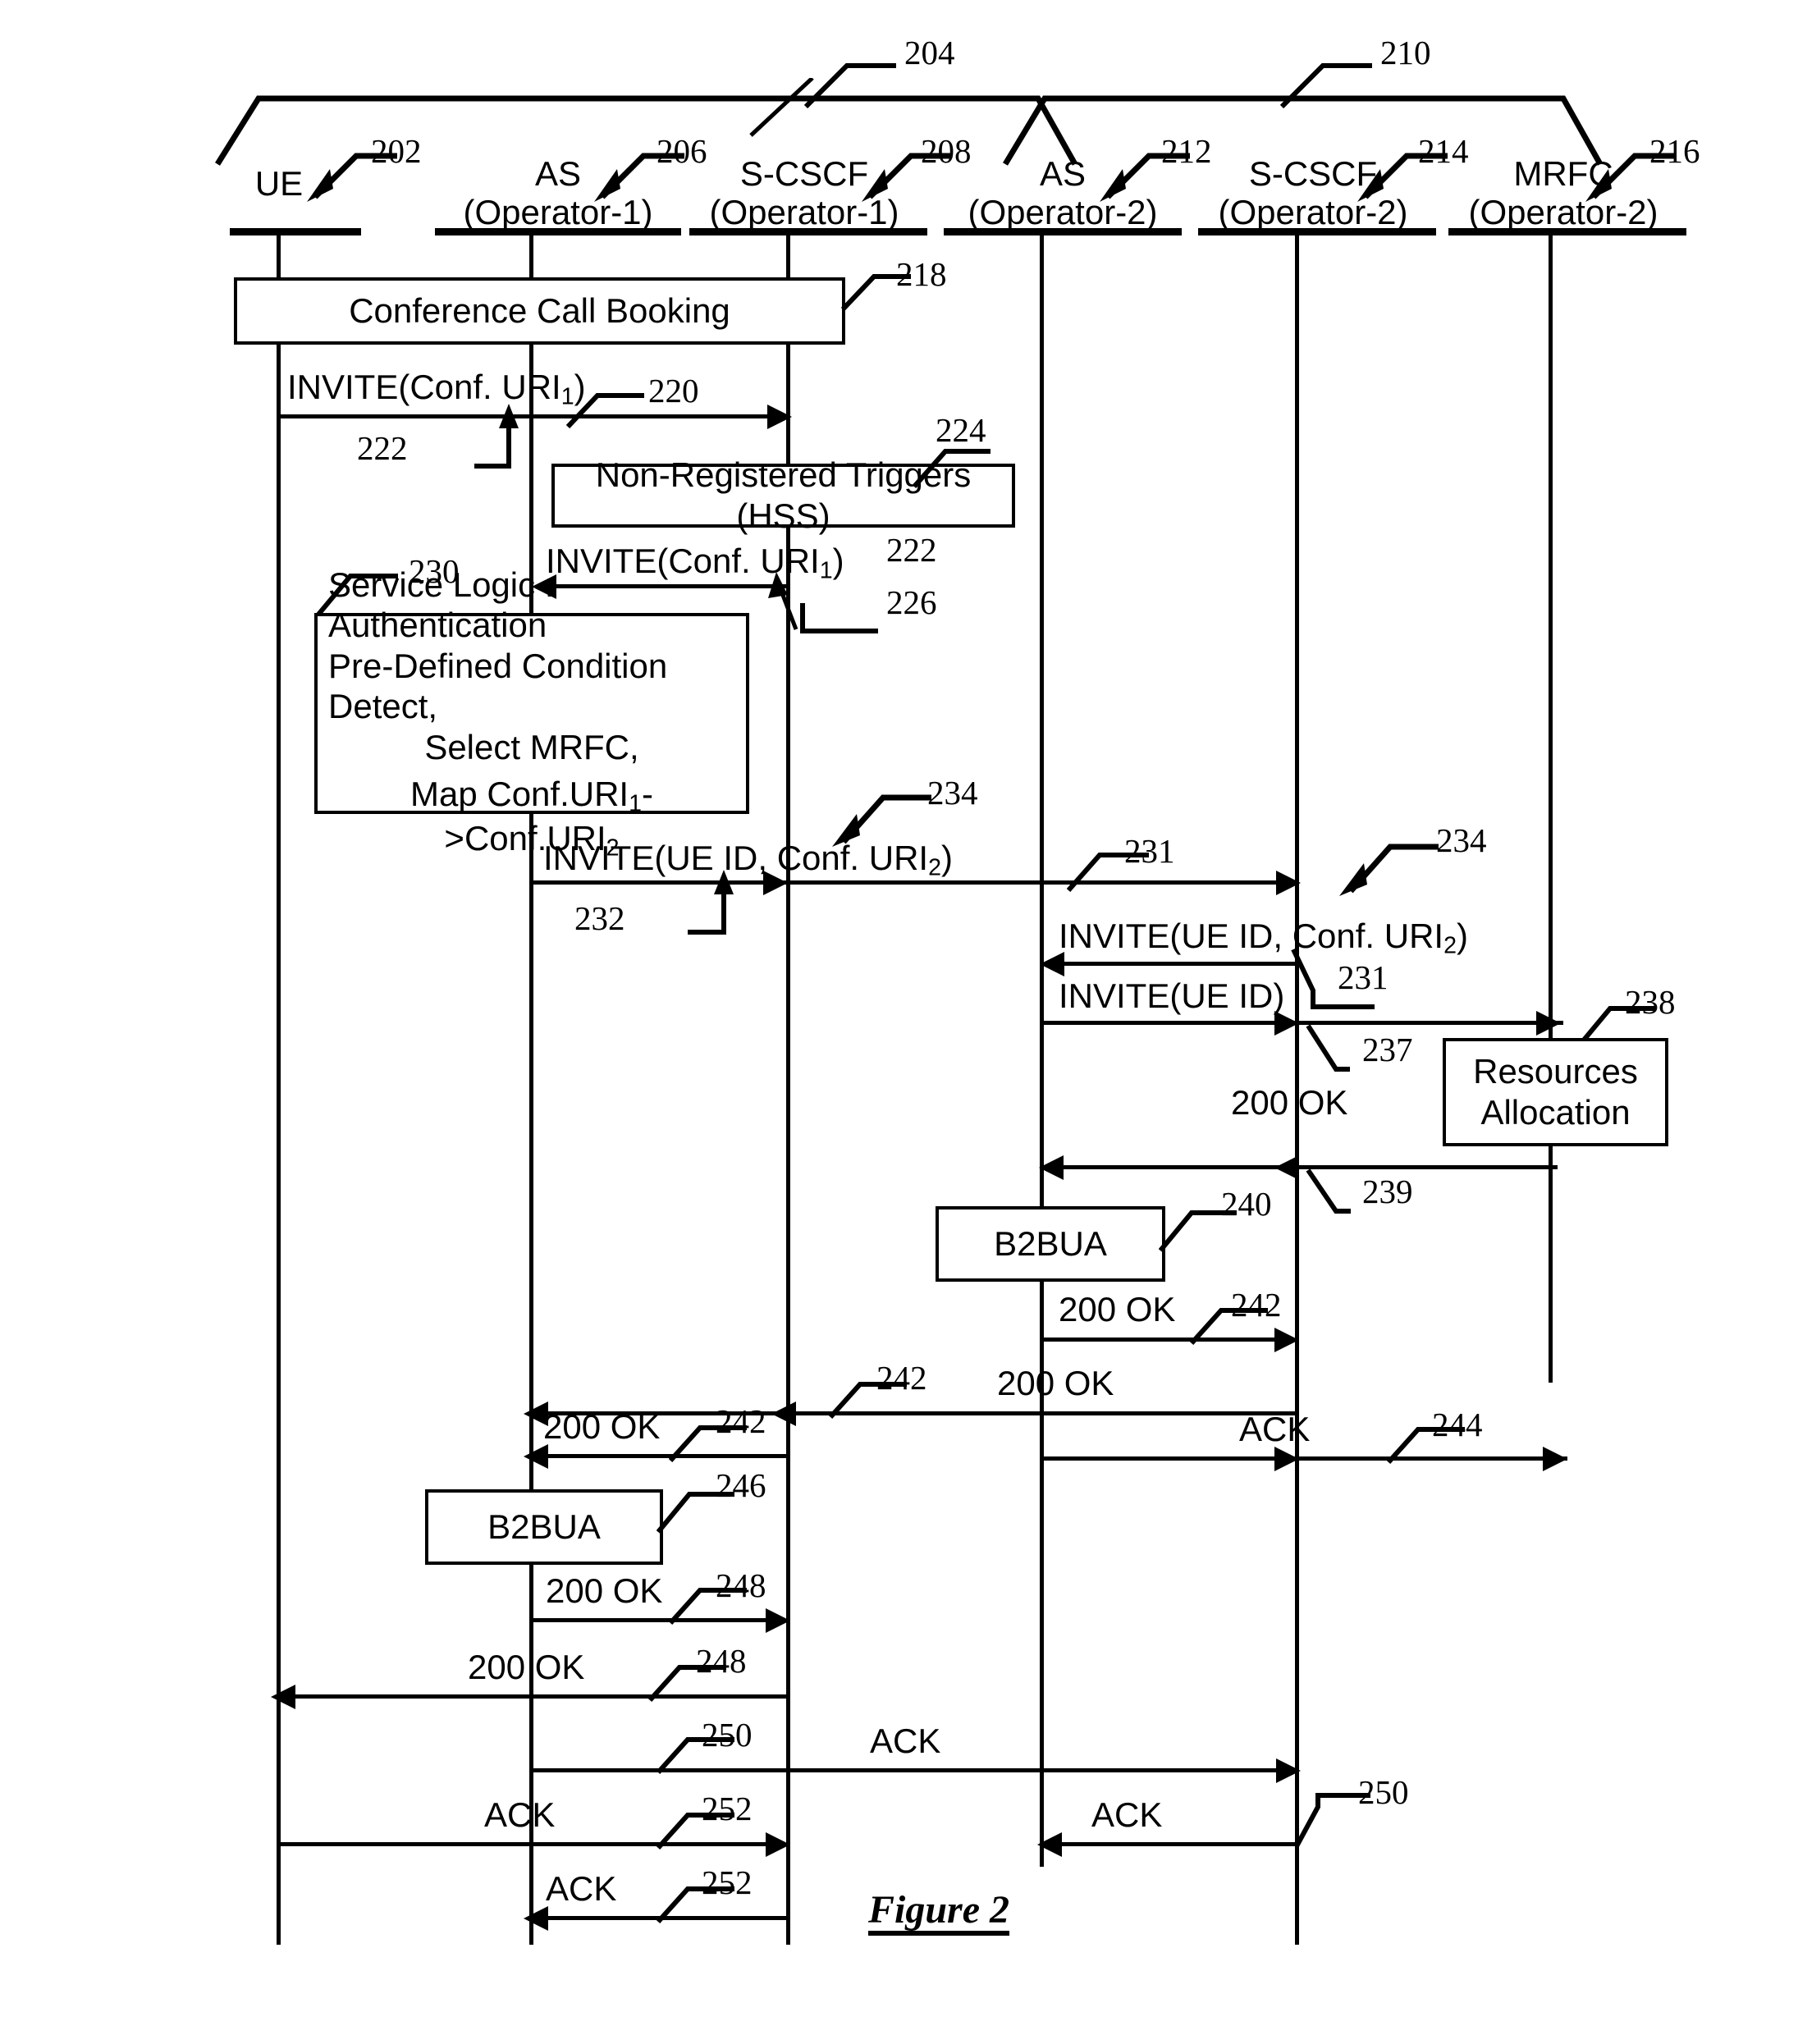 The image size is (1798, 2044). I want to click on arrowhead-left-242c, so click(536, 1456).